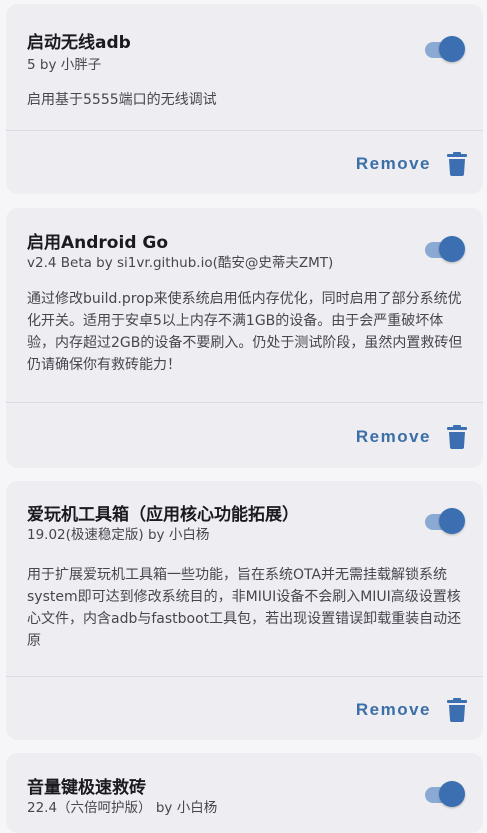 The image size is (487, 833). I want to click on module-title: 爱玩机工具箱（应用核心功能拓展）, so click(163, 515).